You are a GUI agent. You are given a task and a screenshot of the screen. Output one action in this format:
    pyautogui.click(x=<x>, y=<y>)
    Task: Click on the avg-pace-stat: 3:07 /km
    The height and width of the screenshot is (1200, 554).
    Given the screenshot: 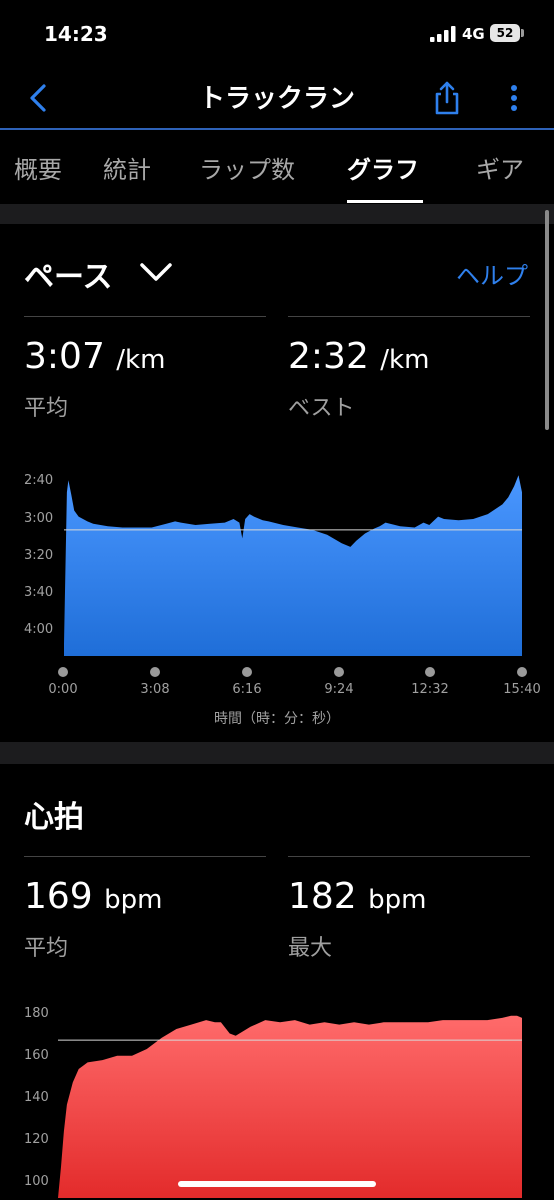 What is the action you would take?
    pyautogui.click(x=94, y=356)
    